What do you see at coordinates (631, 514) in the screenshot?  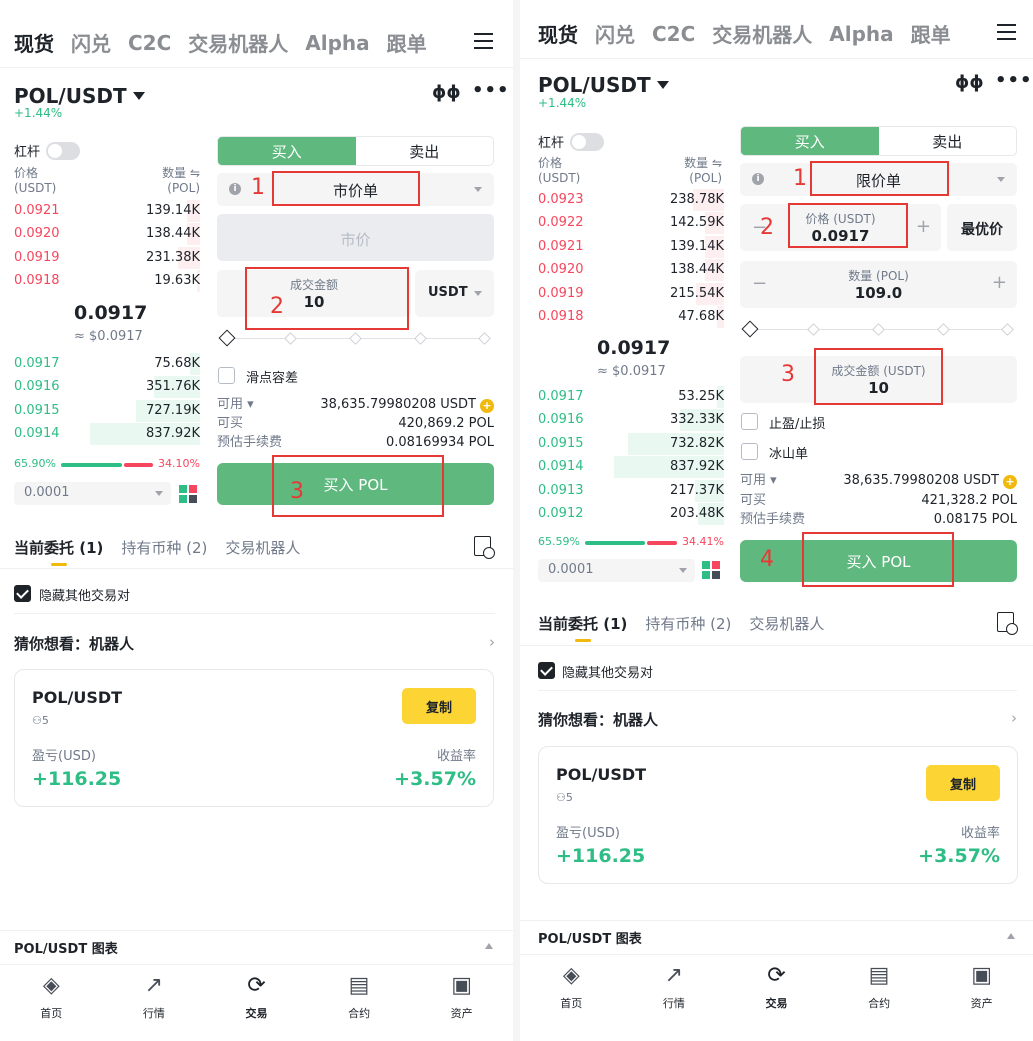 I see `bid-row: 0.0912 203.48K` at bounding box center [631, 514].